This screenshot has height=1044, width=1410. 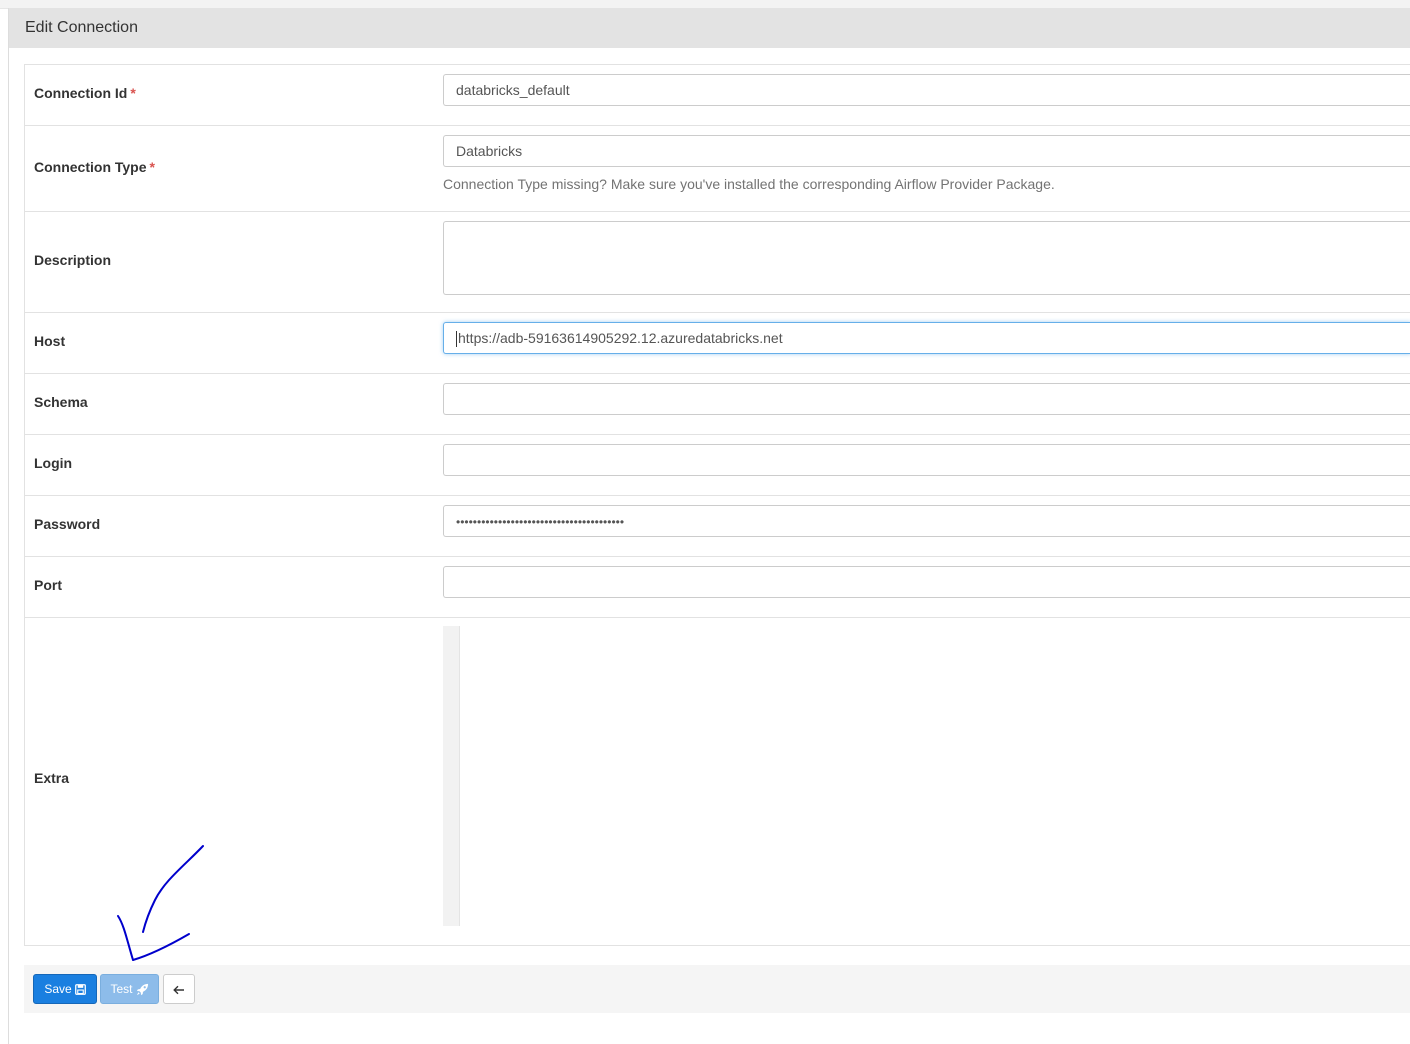 What do you see at coordinates (456, 339) in the screenshot?
I see `text-cursor` at bounding box center [456, 339].